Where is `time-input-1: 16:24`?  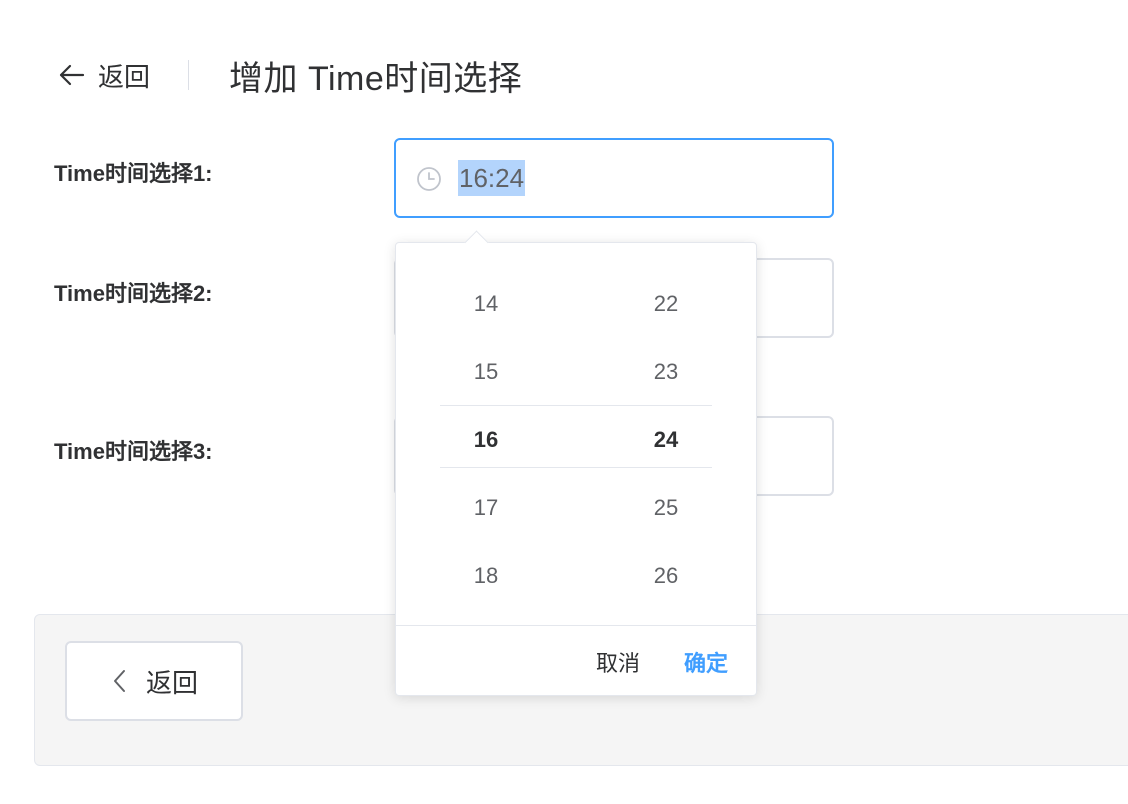
time-input-1: 16:24 is located at coordinates (614, 178).